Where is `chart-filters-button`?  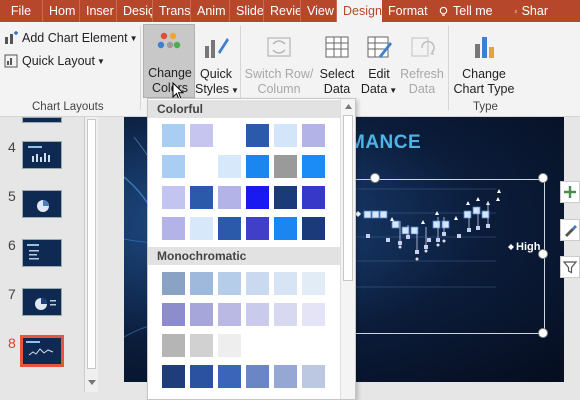
chart-filters-button is located at coordinates (570, 267).